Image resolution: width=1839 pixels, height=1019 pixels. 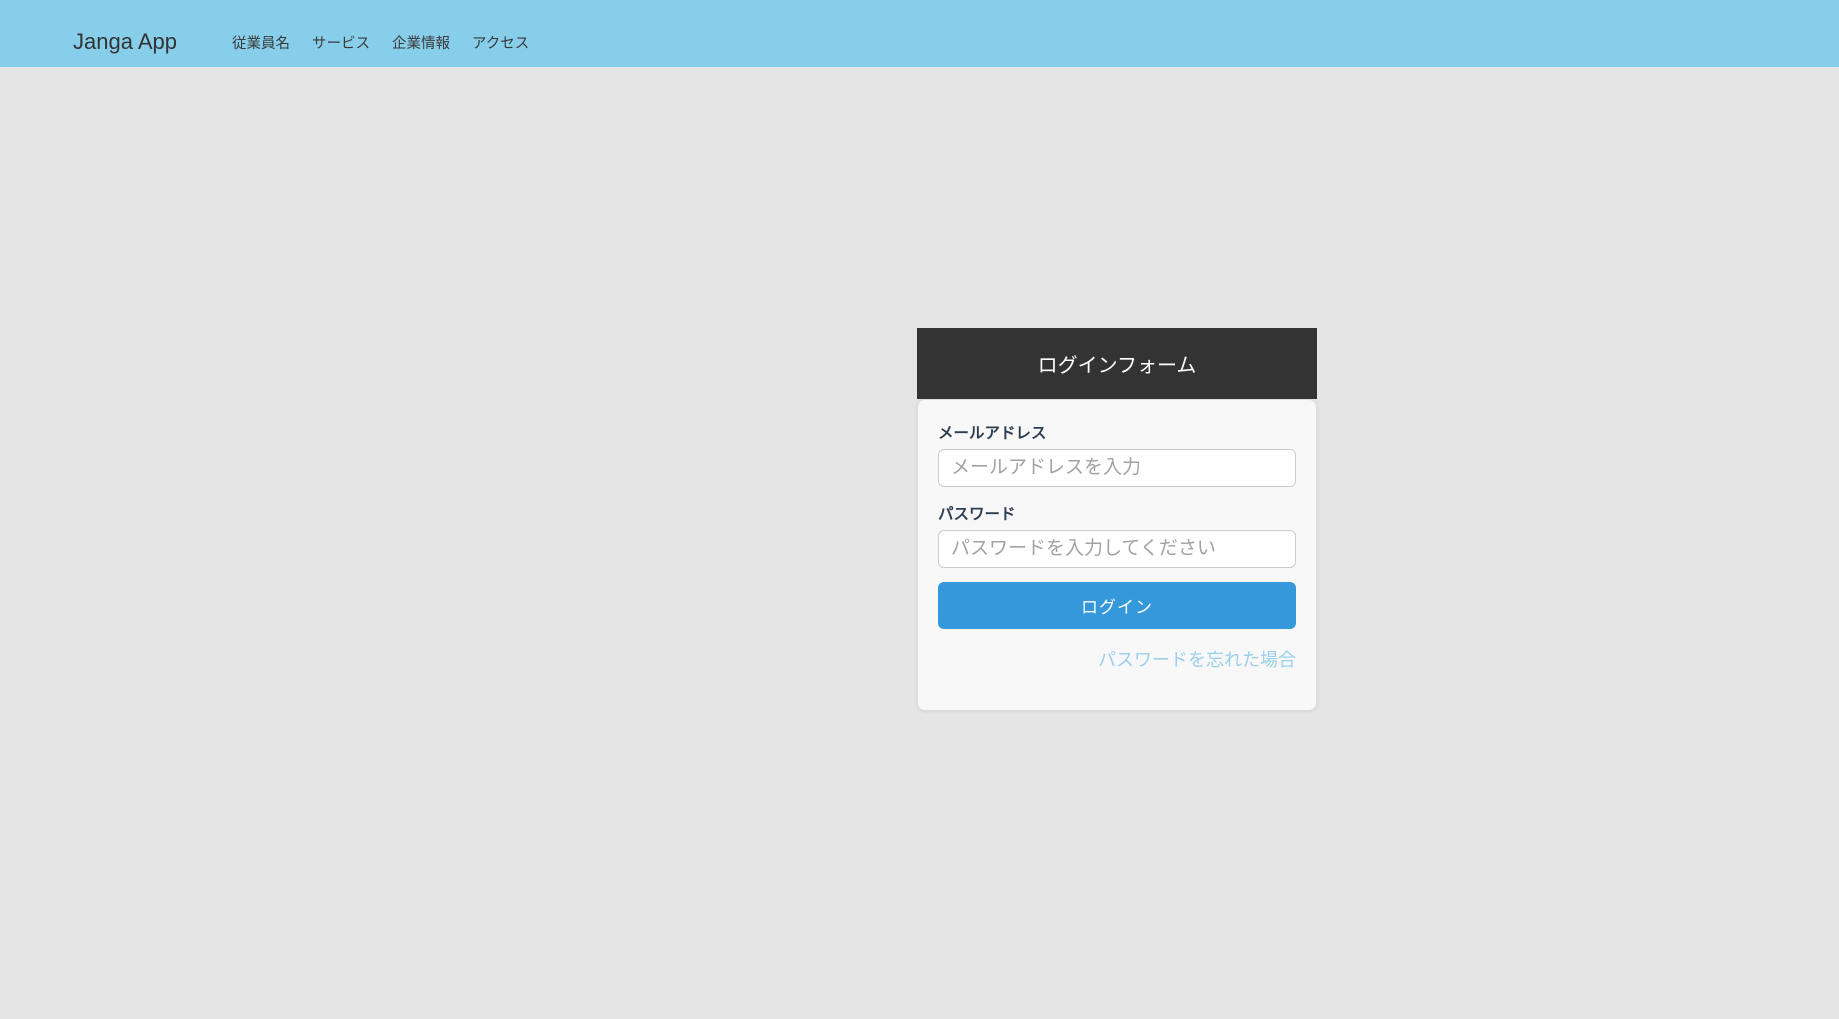 What do you see at coordinates (261, 42) in the screenshot?
I see `nav-item-employees: 従業員名` at bounding box center [261, 42].